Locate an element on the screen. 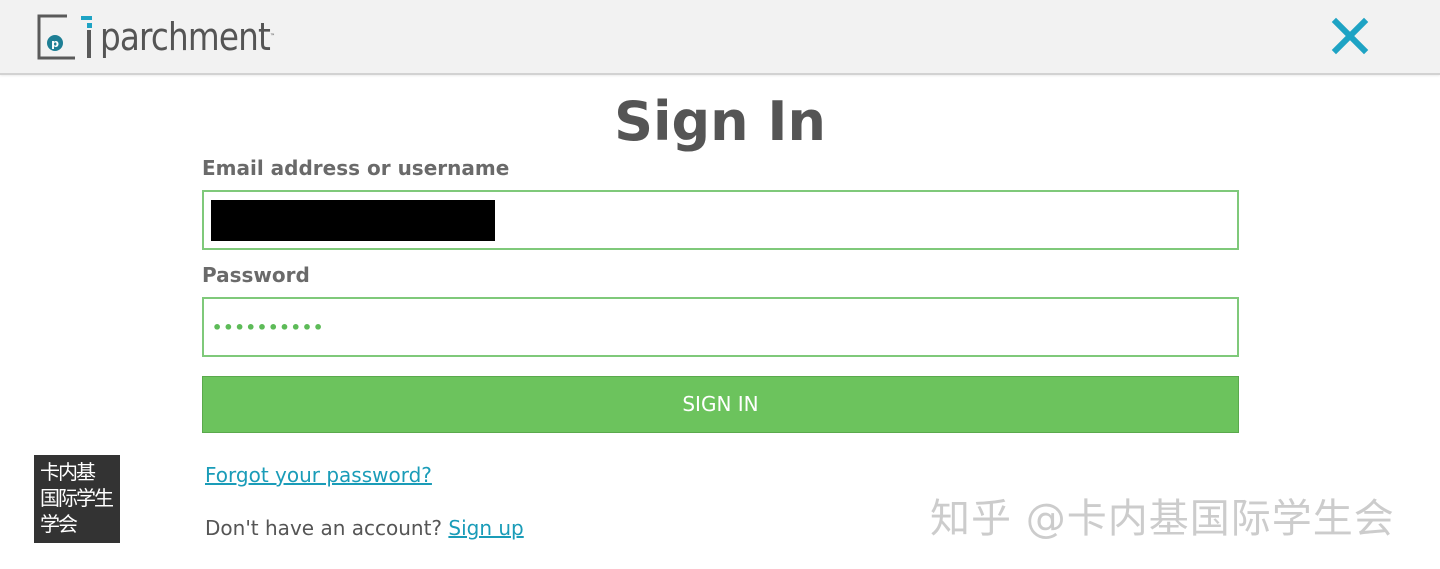  parchment-logo: p parchment™ is located at coordinates (170, 37).